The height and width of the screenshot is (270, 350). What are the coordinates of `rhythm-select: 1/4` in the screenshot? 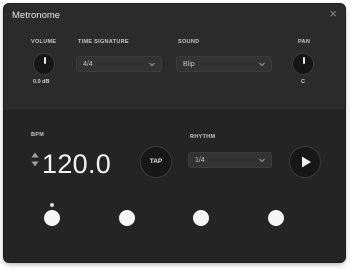 It's located at (230, 160).